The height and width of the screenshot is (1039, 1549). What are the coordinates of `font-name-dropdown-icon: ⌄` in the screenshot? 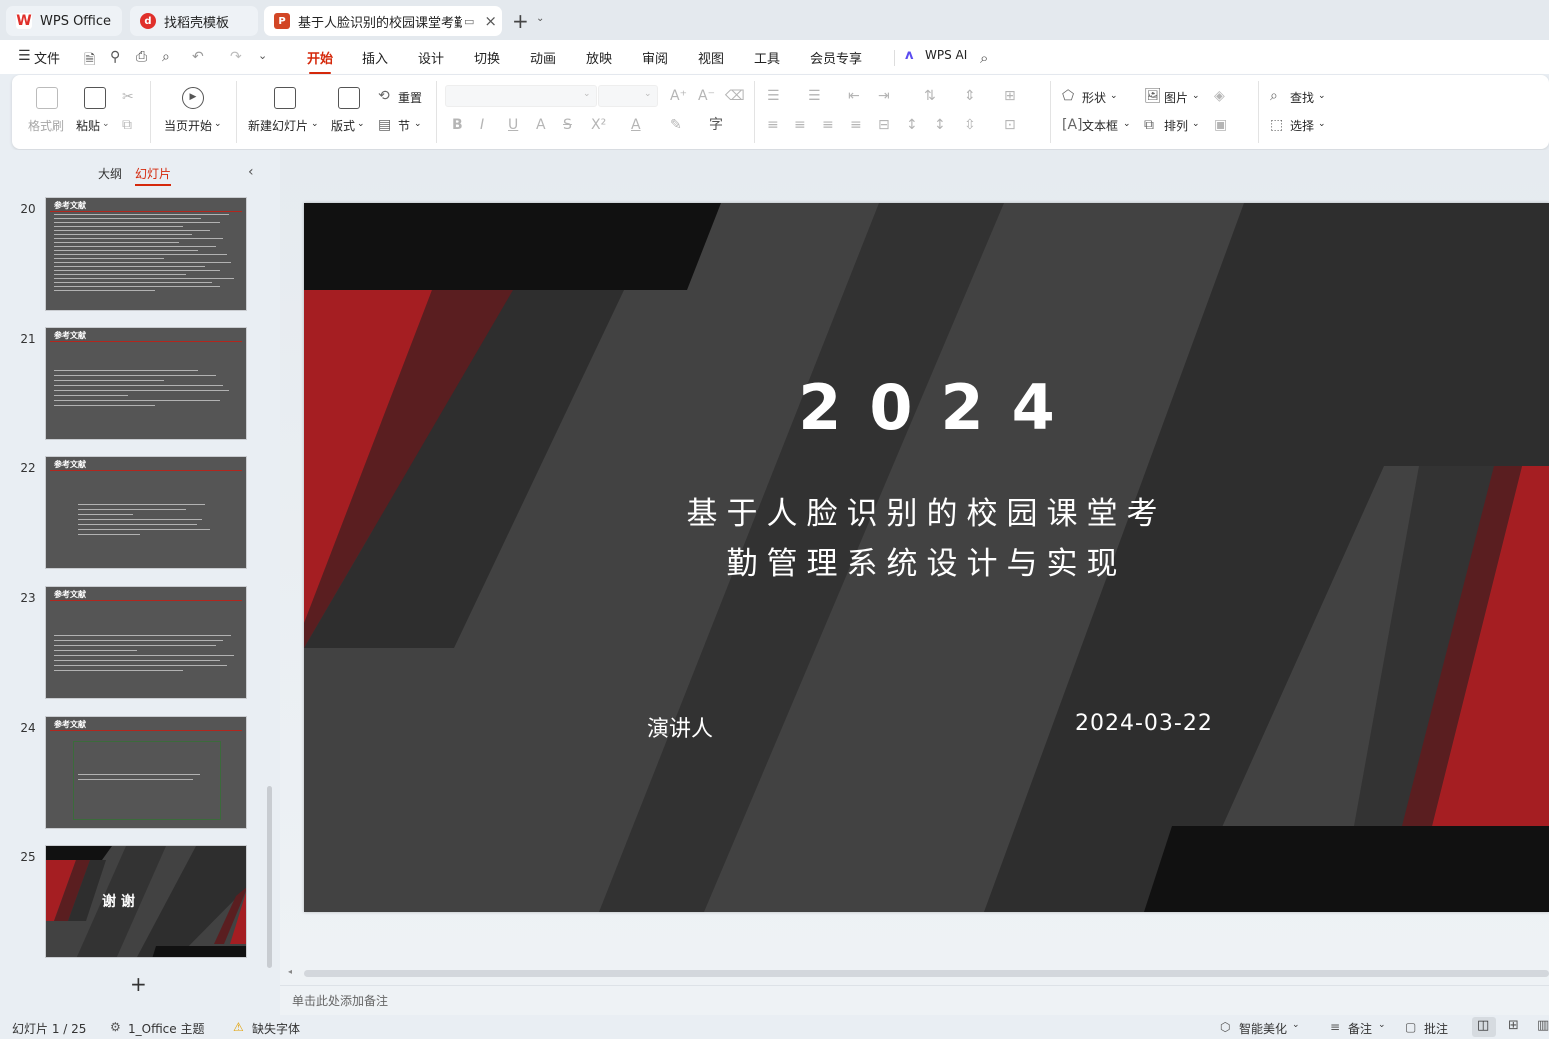 It's located at (587, 94).